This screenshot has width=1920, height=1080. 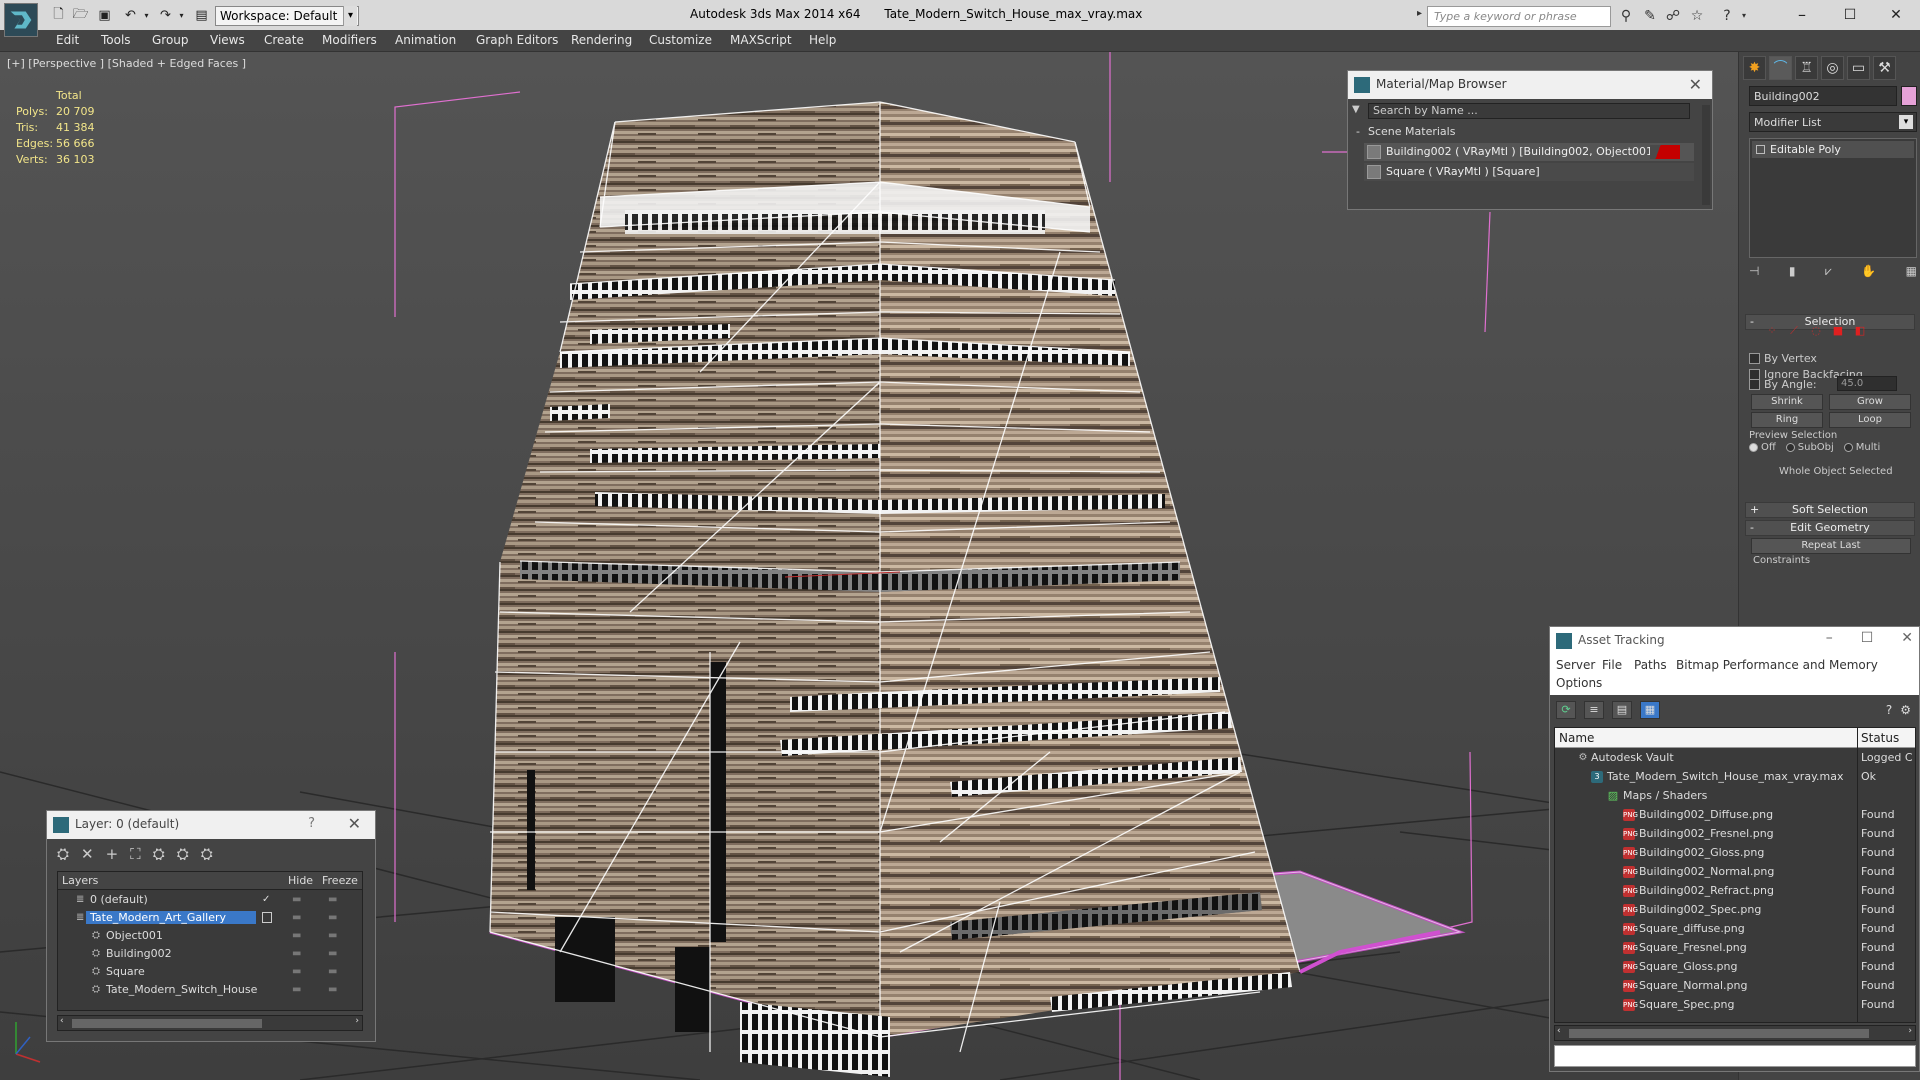 I want to click on create-layer-icon: ⛭, so click(x=63, y=856).